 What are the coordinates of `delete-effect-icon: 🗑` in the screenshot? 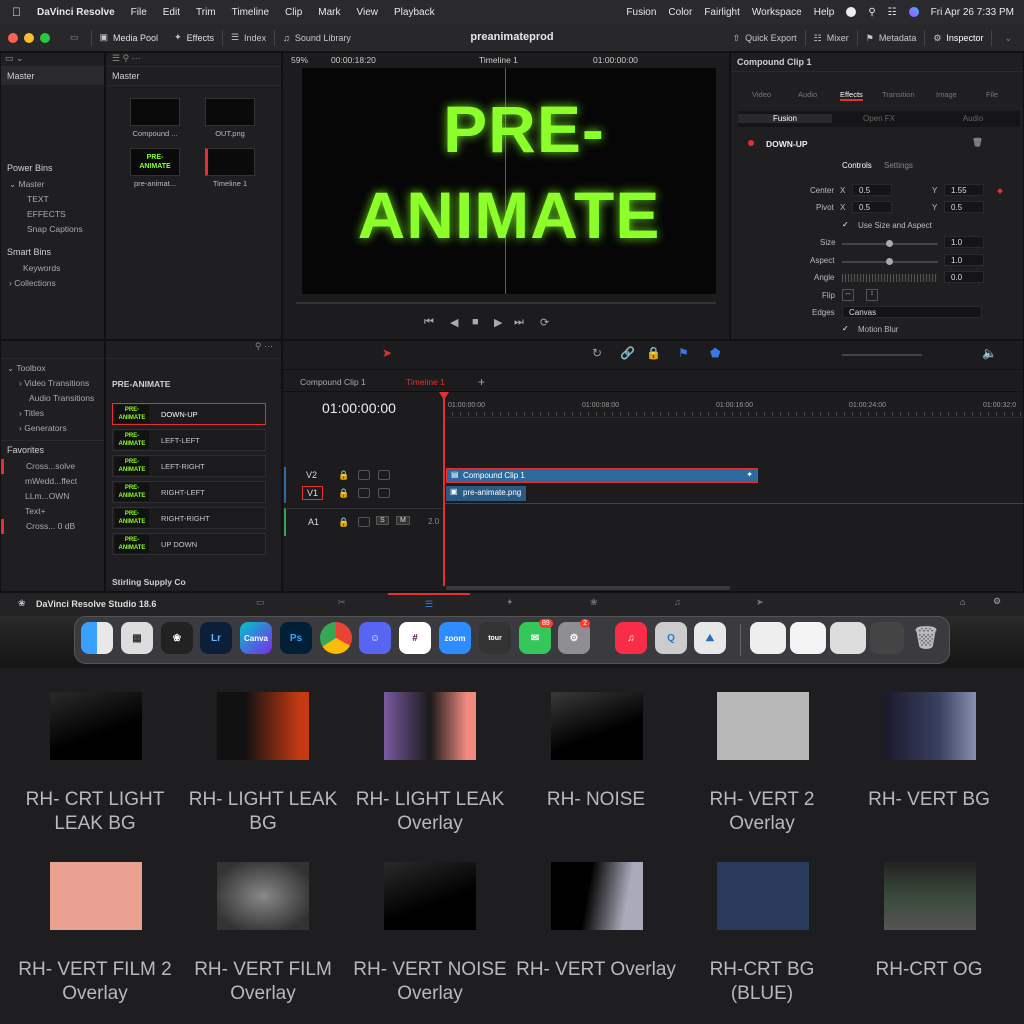 It's located at (977, 142).